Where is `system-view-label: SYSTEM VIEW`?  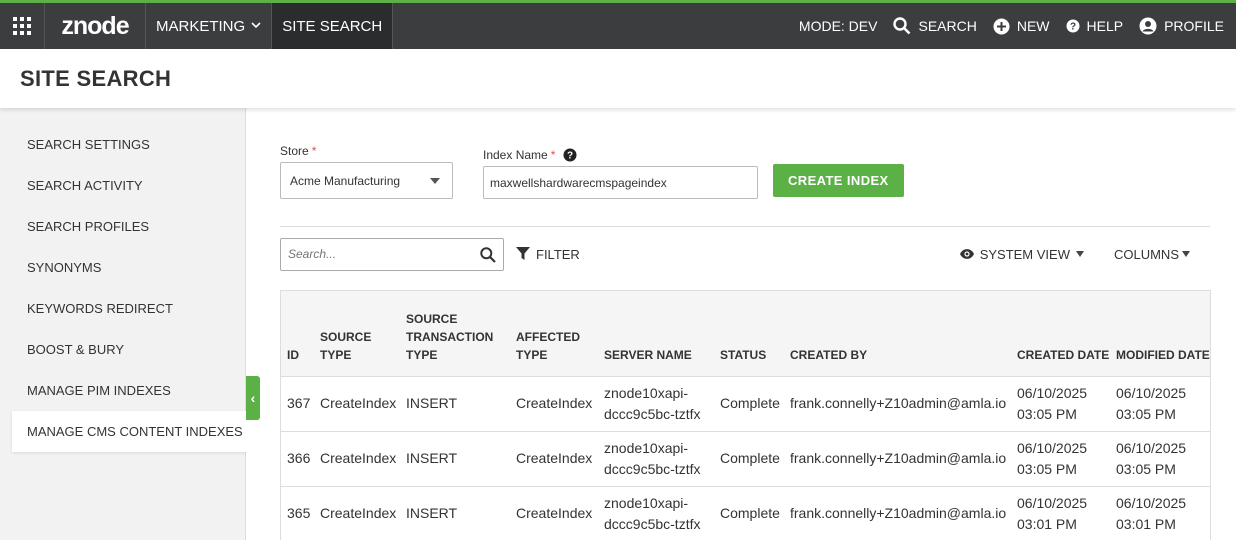 system-view-label: SYSTEM VIEW is located at coordinates (1024, 254).